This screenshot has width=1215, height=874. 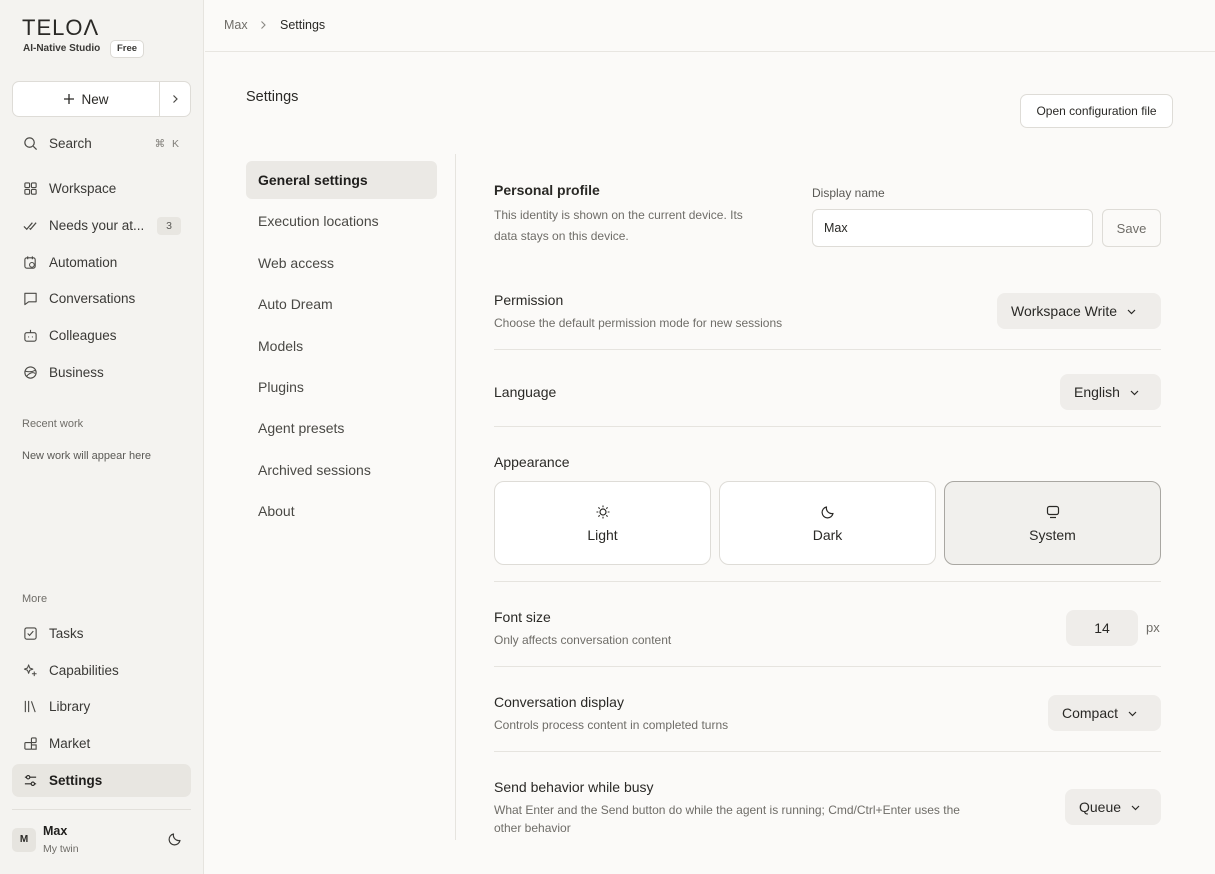 What do you see at coordinates (84, 670) in the screenshot?
I see `sidebar-item-label: Capabilities` at bounding box center [84, 670].